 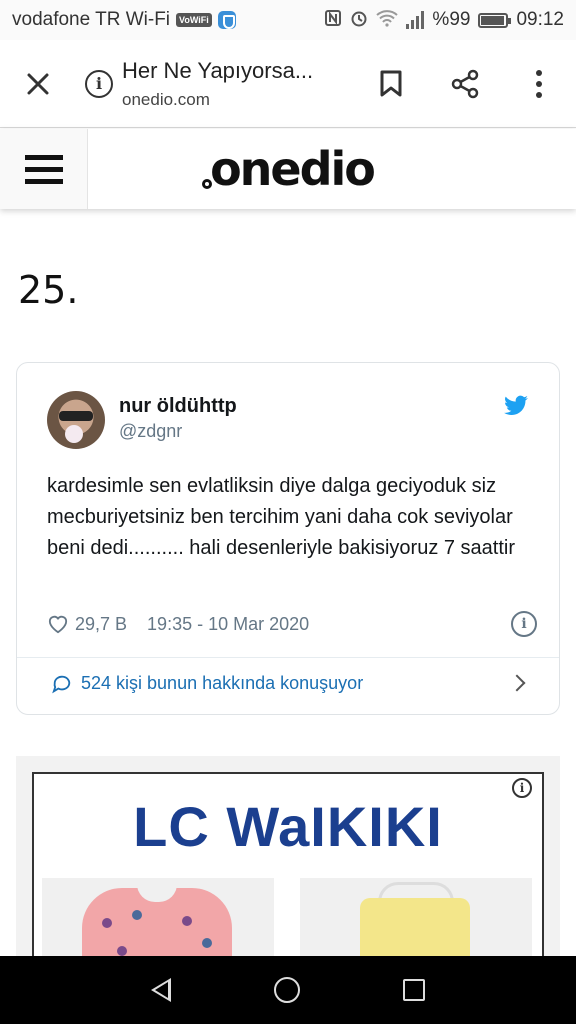 I want to click on status-right: %99 09:12, so click(x=444, y=20).